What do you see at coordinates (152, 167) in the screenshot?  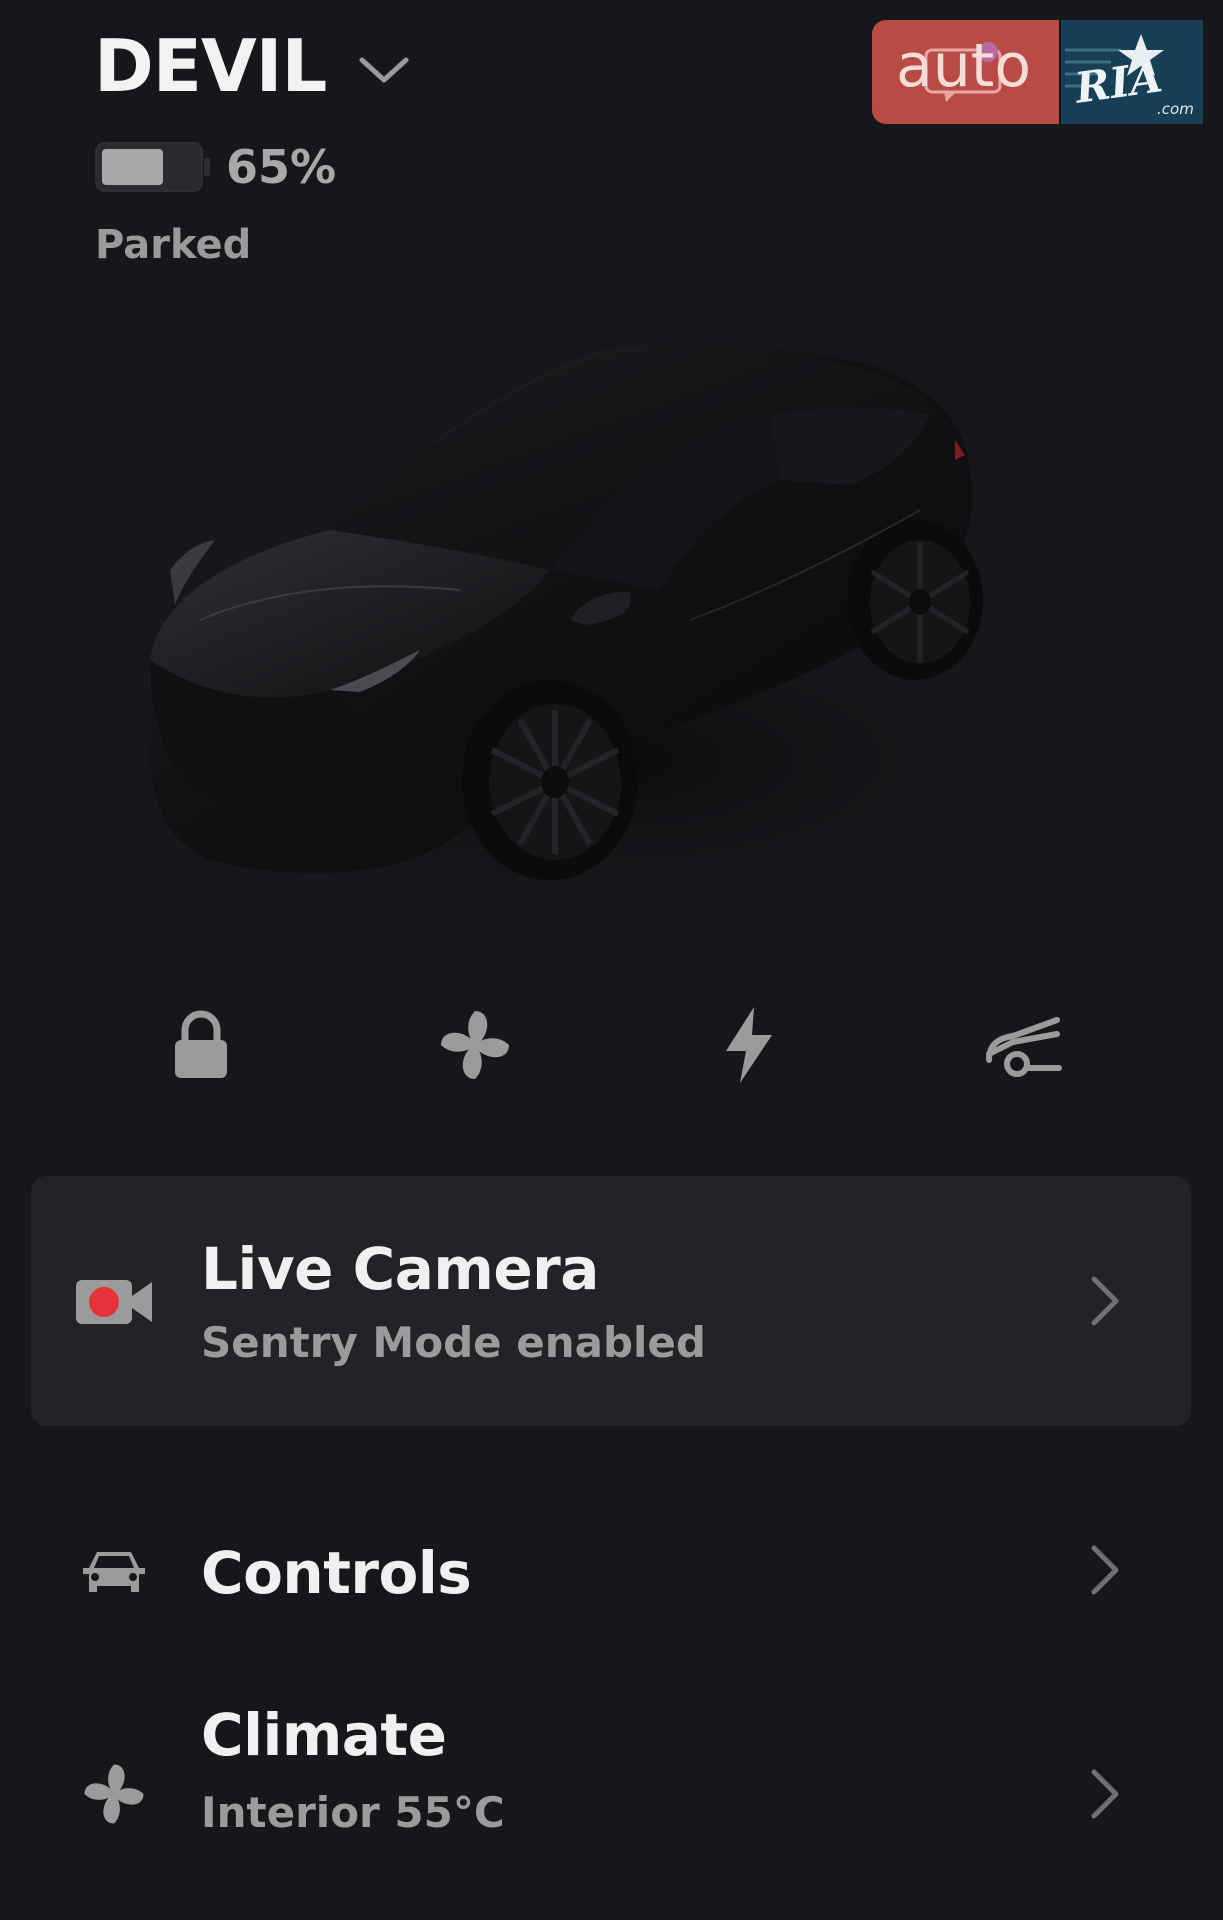 I see `battery-icon` at bounding box center [152, 167].